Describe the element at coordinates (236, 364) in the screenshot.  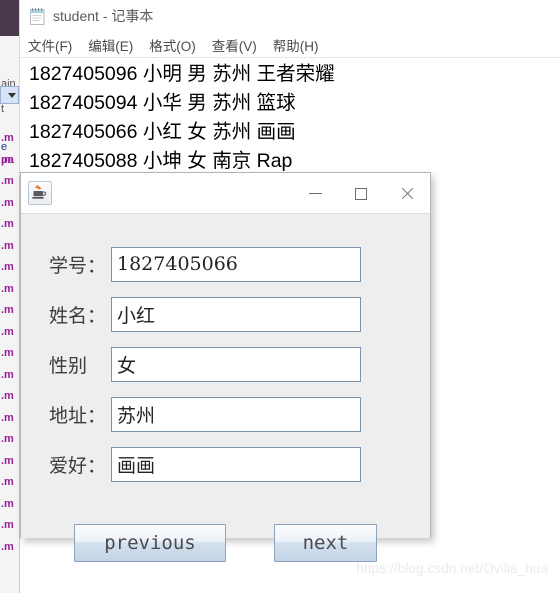
I see `gender-input: 女` at that location.